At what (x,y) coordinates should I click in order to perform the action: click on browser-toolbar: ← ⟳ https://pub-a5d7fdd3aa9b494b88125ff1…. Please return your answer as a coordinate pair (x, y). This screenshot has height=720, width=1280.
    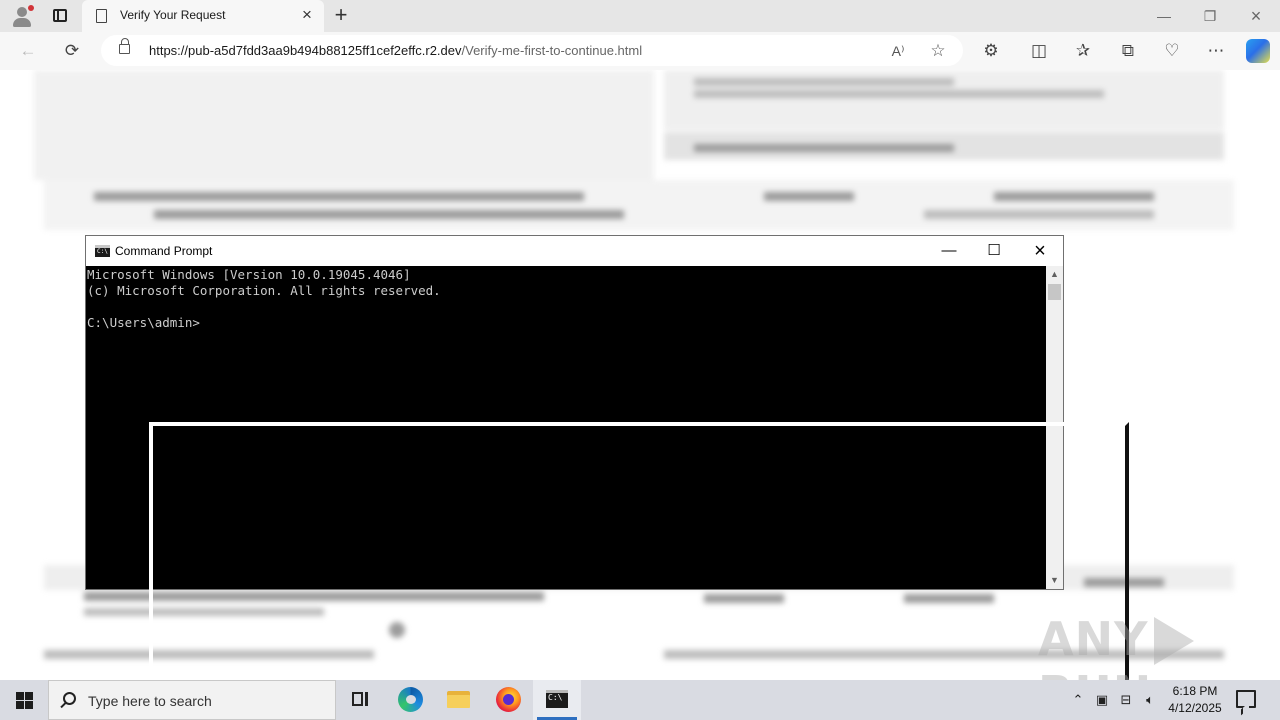
    Looking at the image, I should click on (640, 51).